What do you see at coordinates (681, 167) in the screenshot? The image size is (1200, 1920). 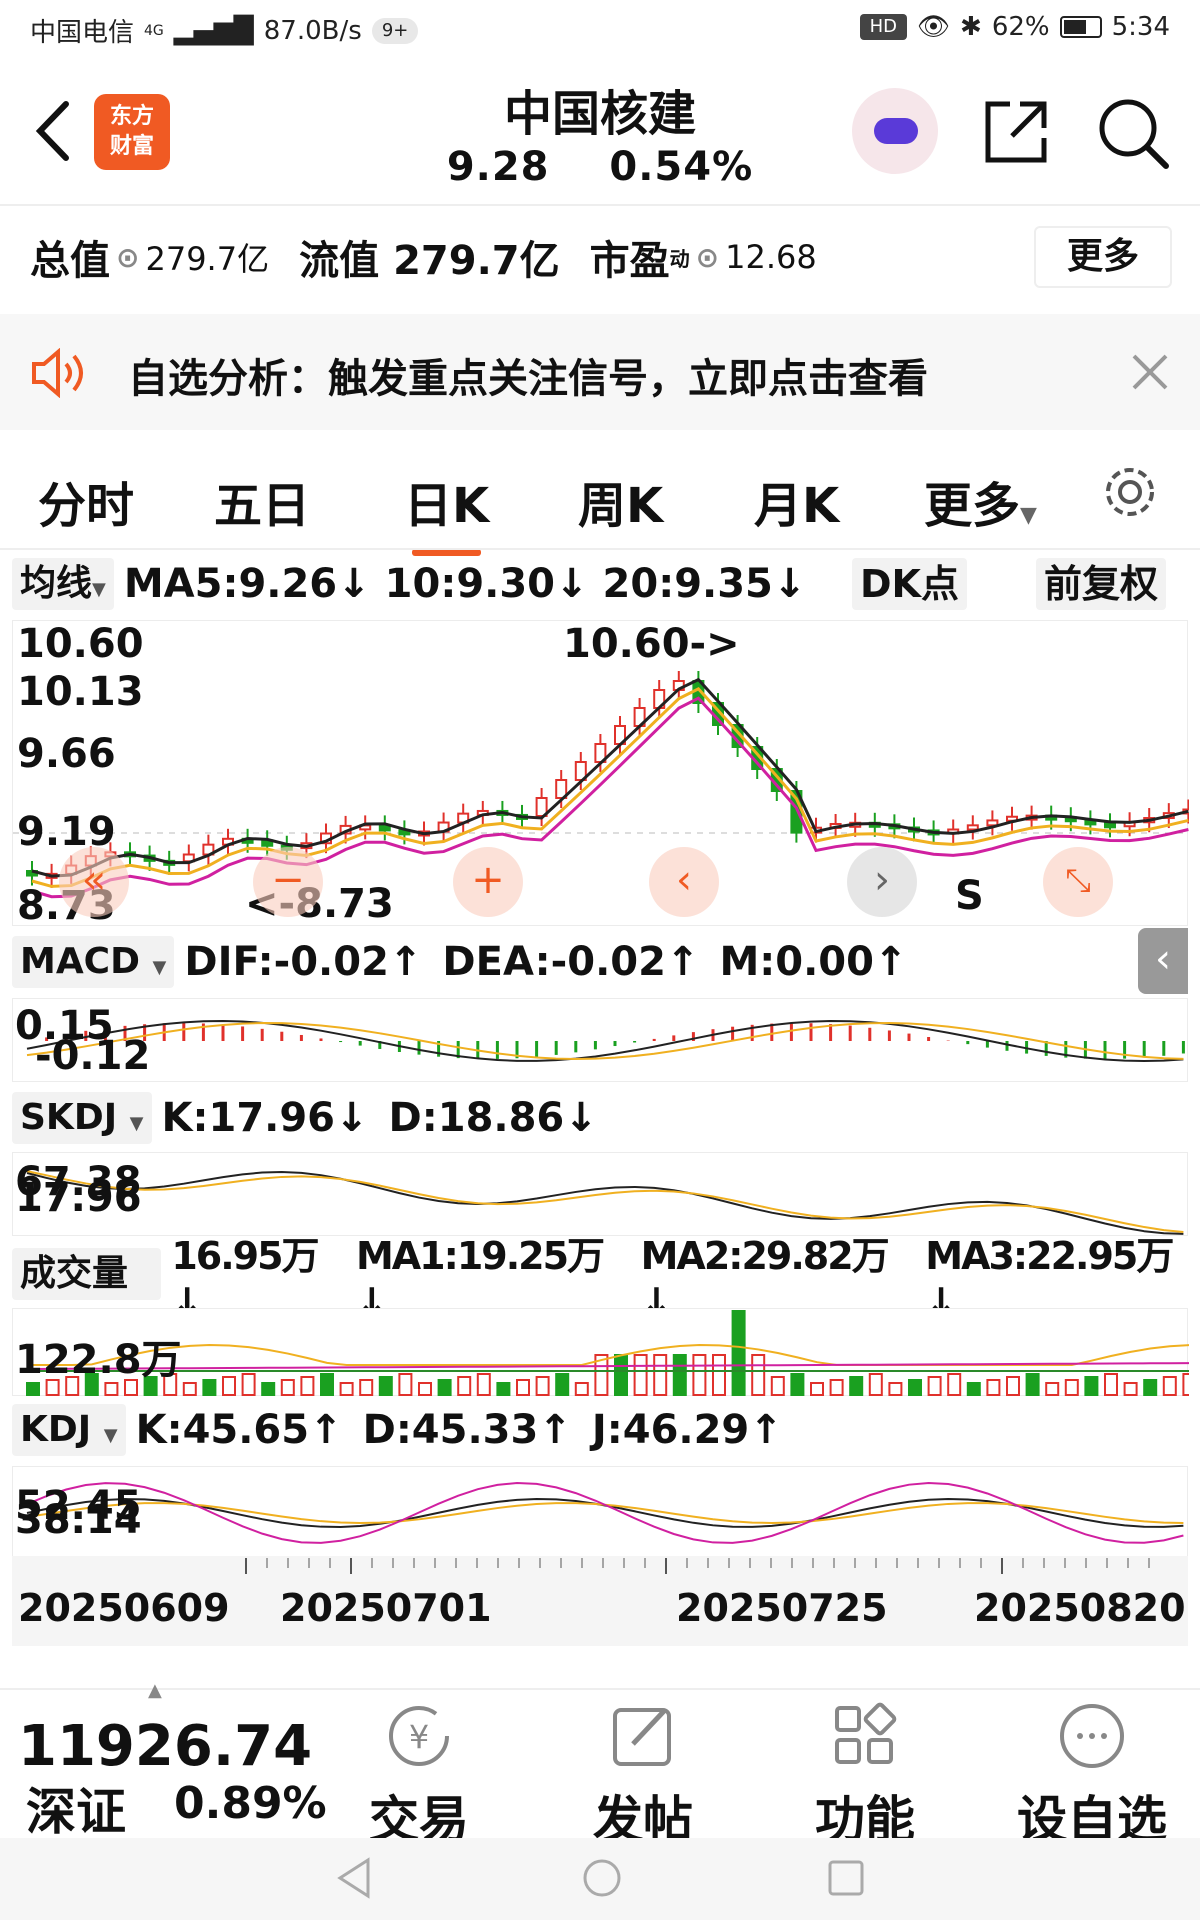 I see `stock-change: 0.54%` at bounding box center [681, 167].